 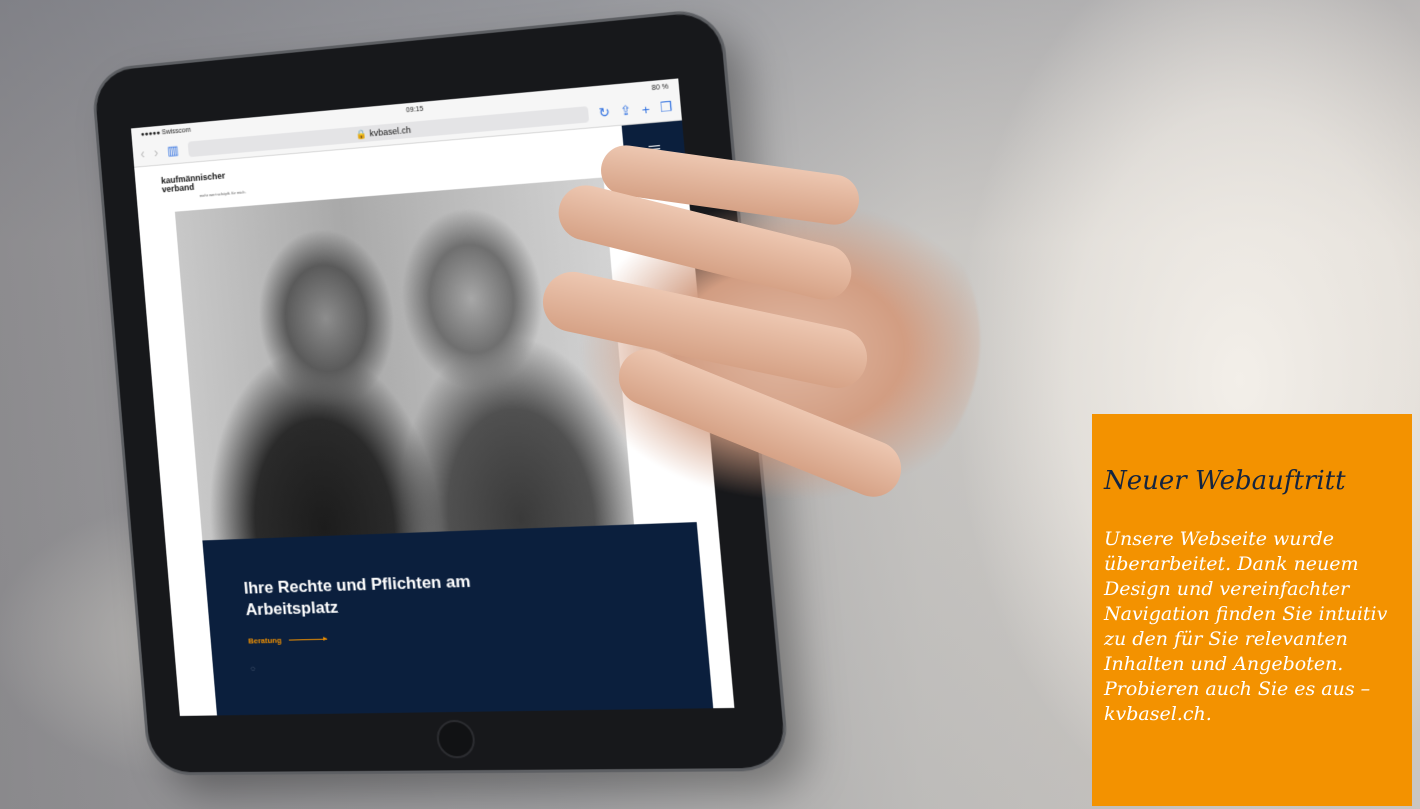 I want to click on clock: 09:15, so click(x=414, y=109).